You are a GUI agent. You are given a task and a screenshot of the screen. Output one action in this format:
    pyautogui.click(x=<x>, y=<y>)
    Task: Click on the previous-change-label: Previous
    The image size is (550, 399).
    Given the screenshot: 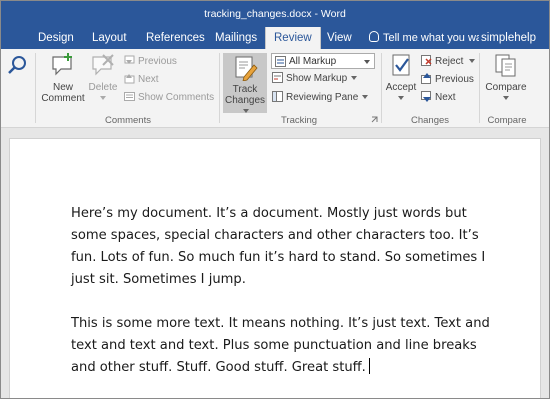 What is the action you would take?
    pyautogui.click(x=454, y=79)
    